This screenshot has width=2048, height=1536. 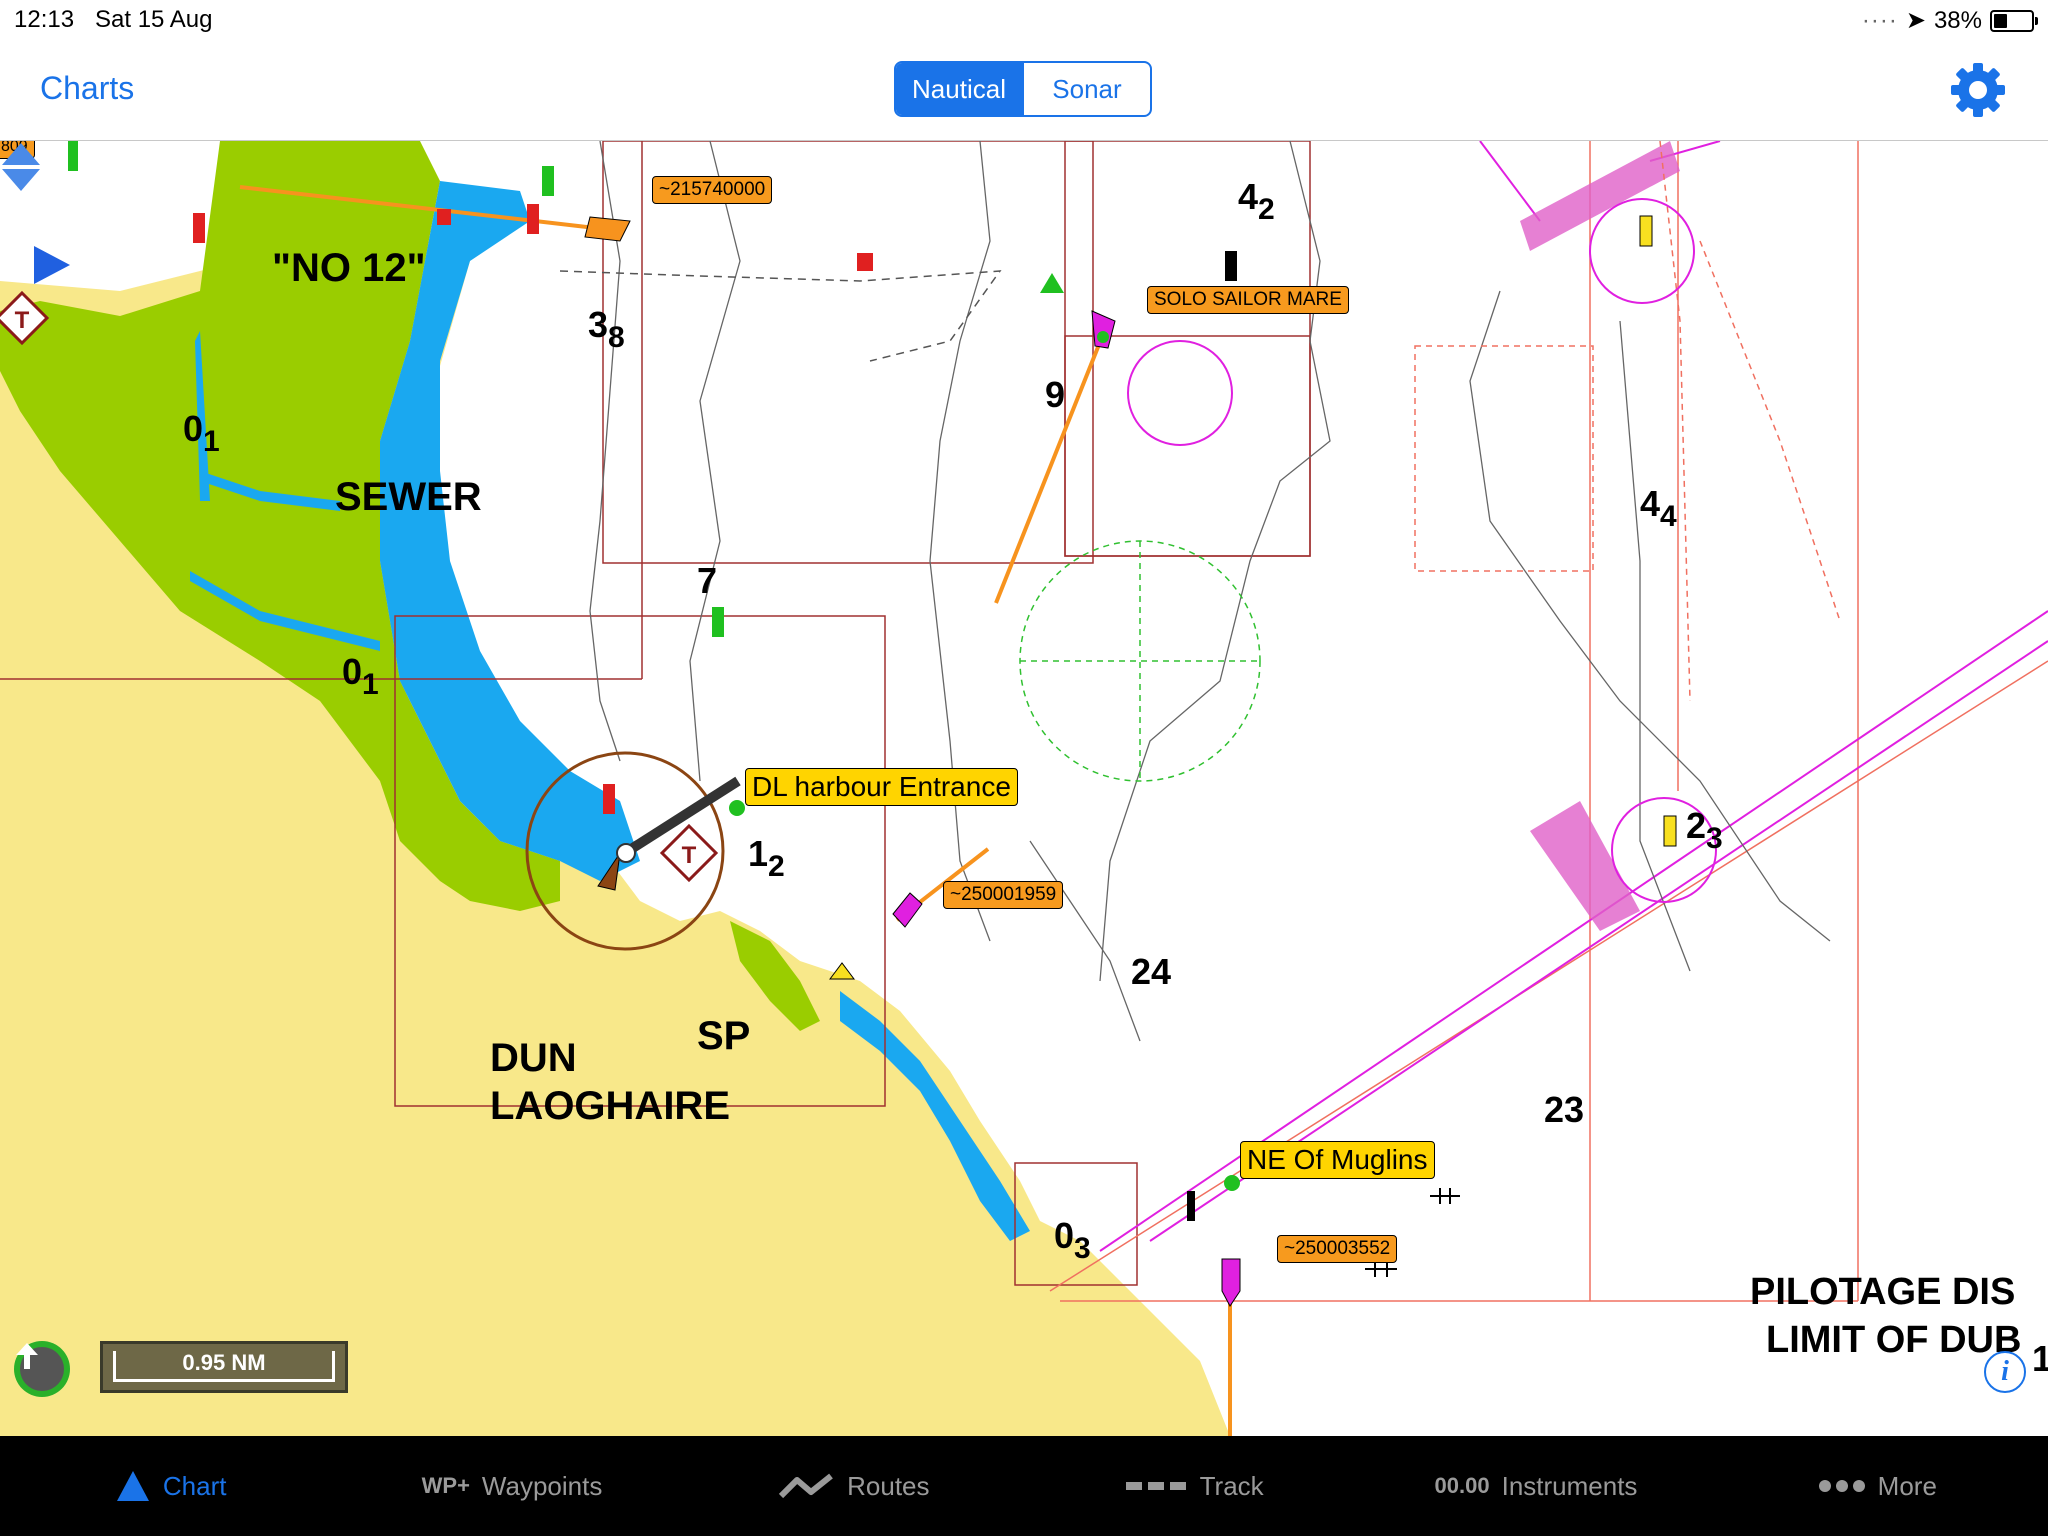 What do you see at coordinates (1055, 394) in the screenshot?
I see `depth-sounding: 9` at bounding box center [1055, 394].